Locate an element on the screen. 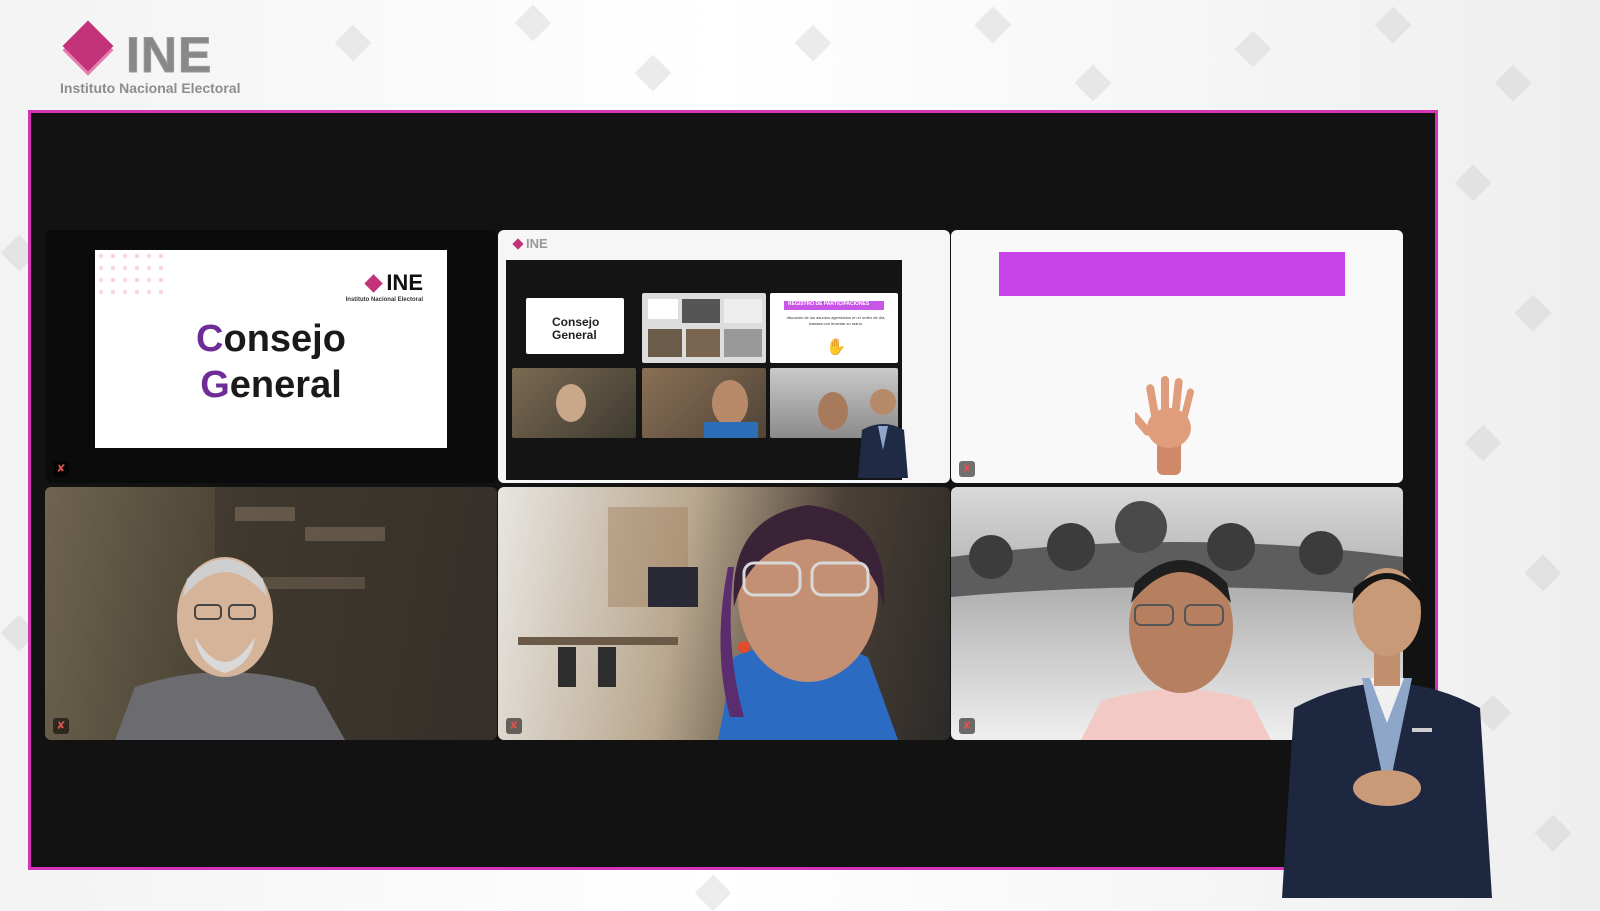 The image size is (1600, 911). slide-logo: INE Instituto Nacional Electoral is located at coordinates (384, 286).